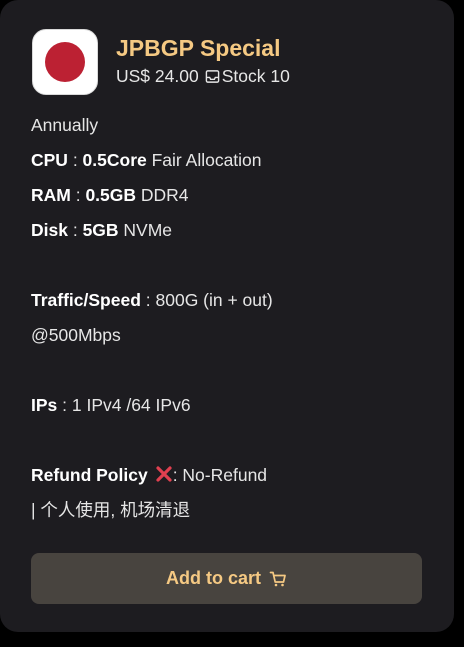  What do you see at coordinates (206, 300) in the screenshot?
I see `spec-traffic-value: : 800G (in + out)` at bounding box center [206, 300].